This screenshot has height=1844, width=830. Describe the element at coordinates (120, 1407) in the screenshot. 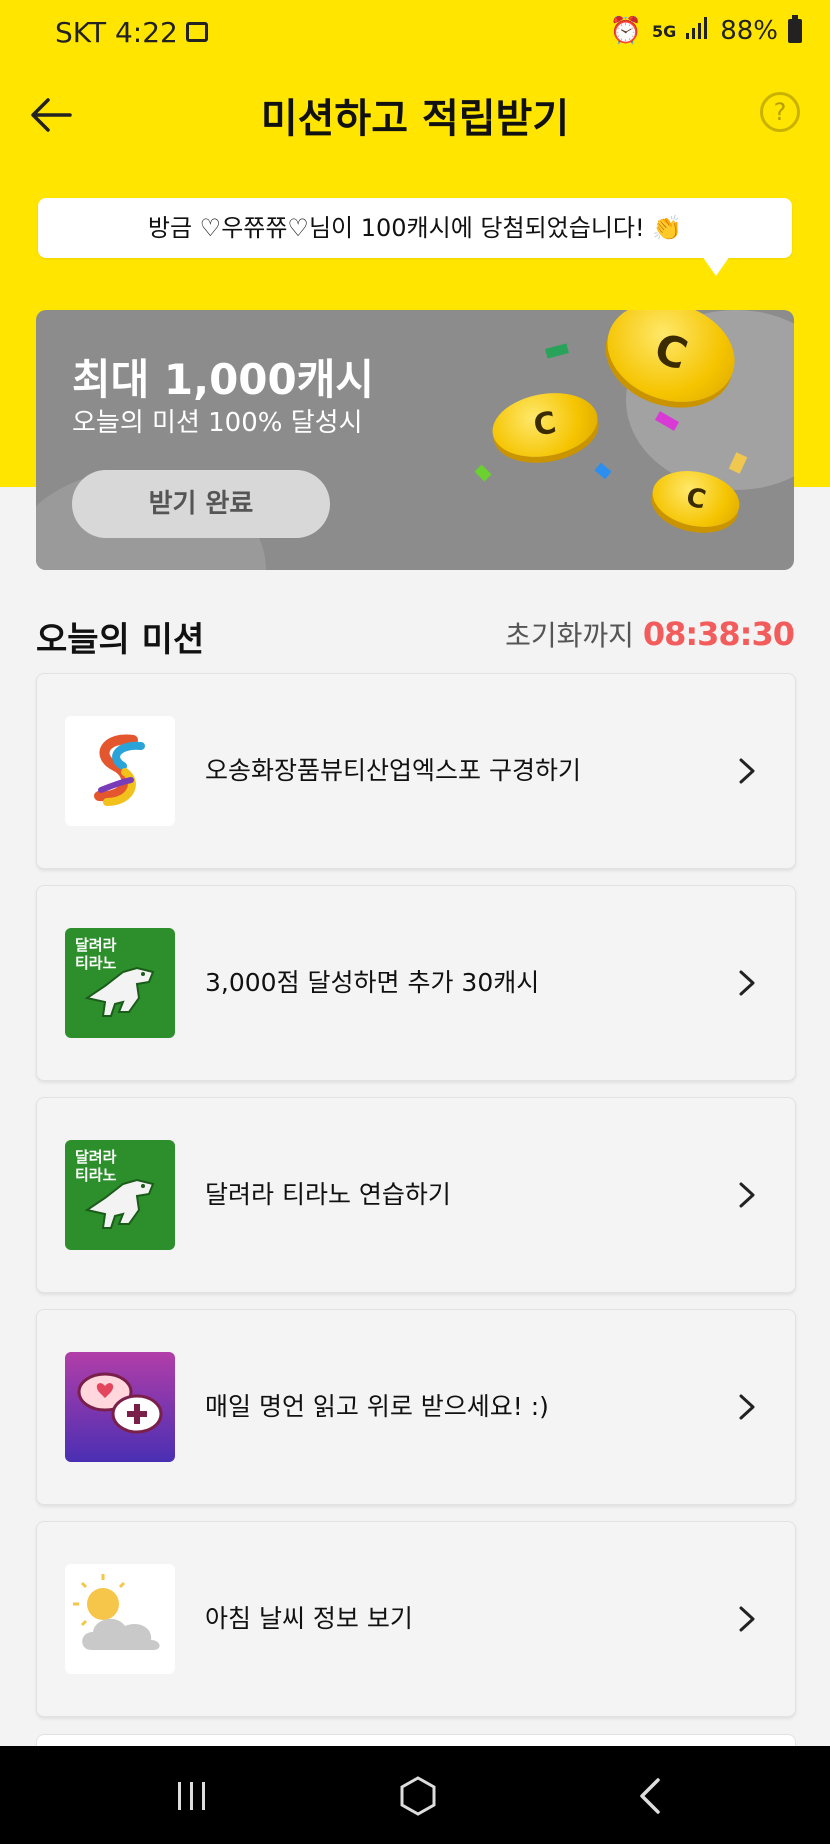

I see `chat-bubbles-icon` at that location.